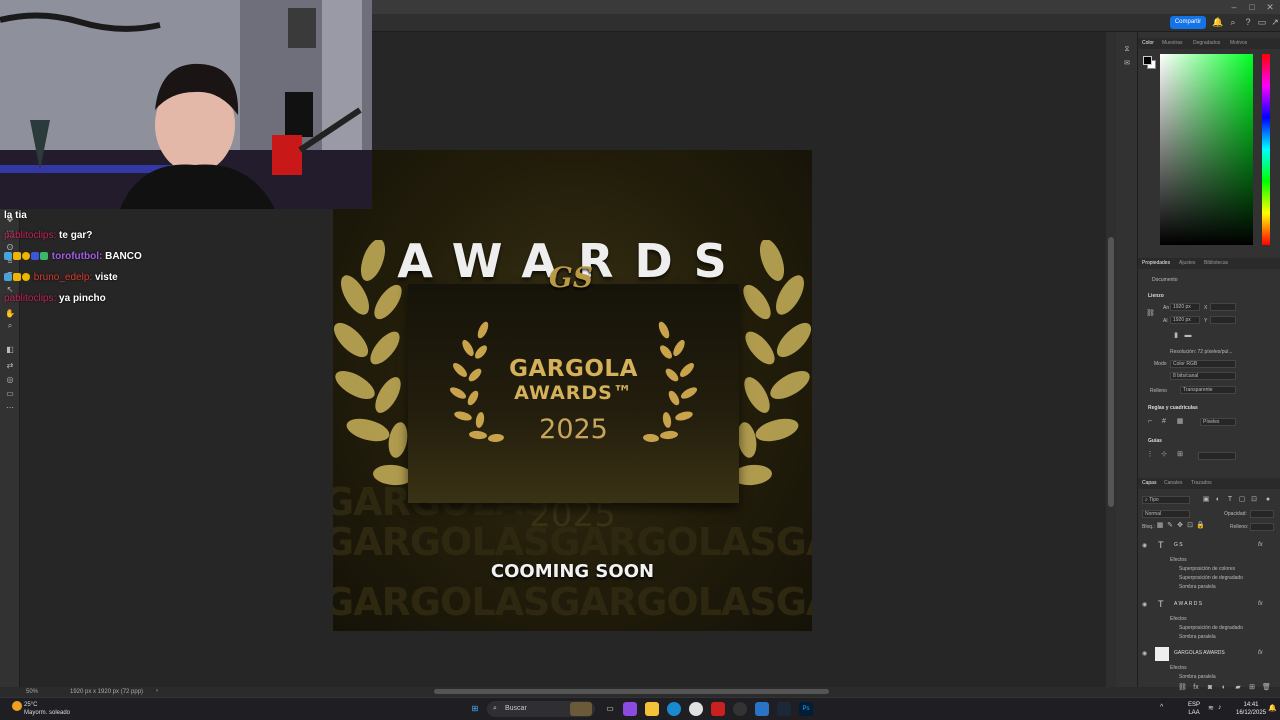  Describe the element at coordinates (1206, 43) in the screenshot. I see `tab-gradients: Degradados` at that location.